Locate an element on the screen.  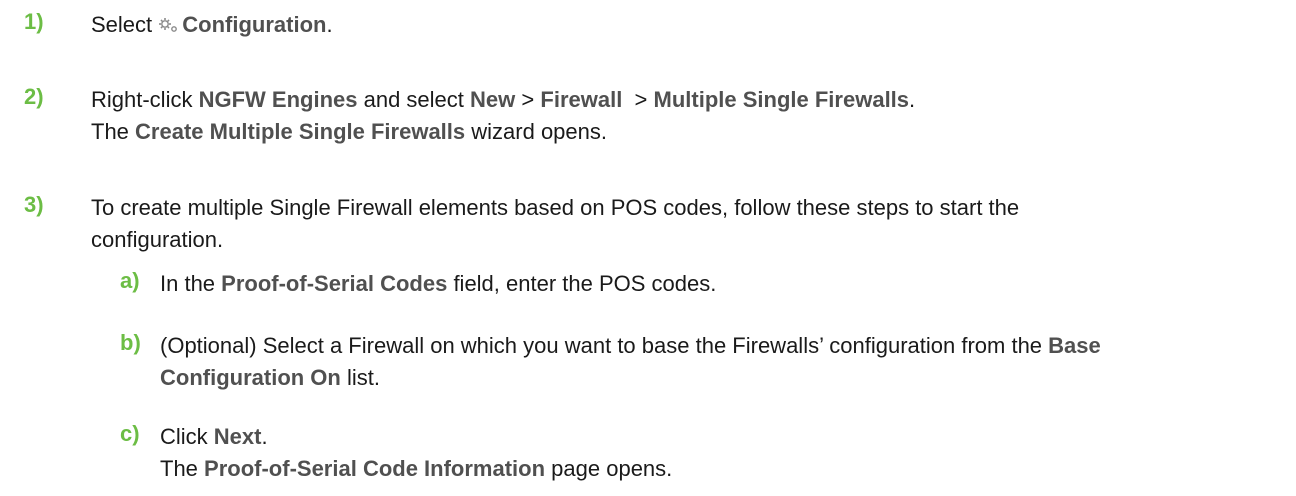
proof-of-serial-codes-ui-label: Proof-of-Serial Codes is located at coordinates (334, 283).